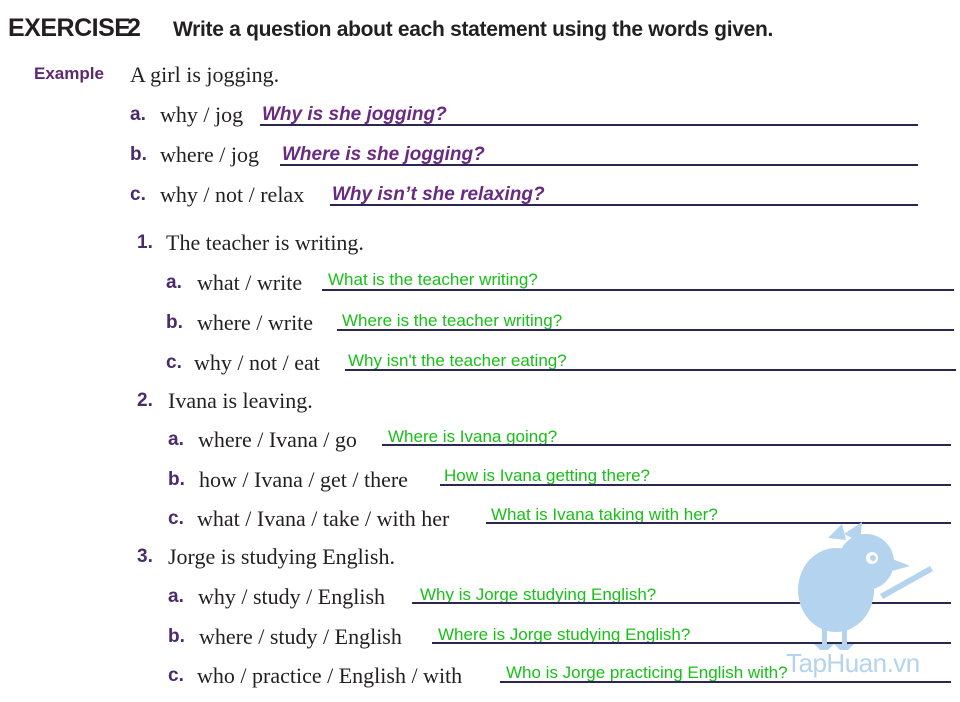  What do you see at coordinates (277, 439) in the screenshot?
I see `q2-item-a-prompt: where / Ivana / go` at bounding box center [277, 439].